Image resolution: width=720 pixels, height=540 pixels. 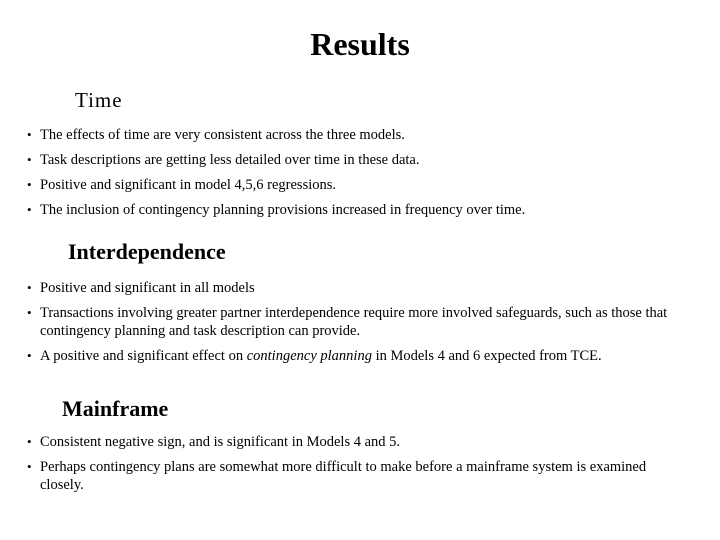 I want to click on list-item: Positive and significant in all models, so click(x=354, y=288).